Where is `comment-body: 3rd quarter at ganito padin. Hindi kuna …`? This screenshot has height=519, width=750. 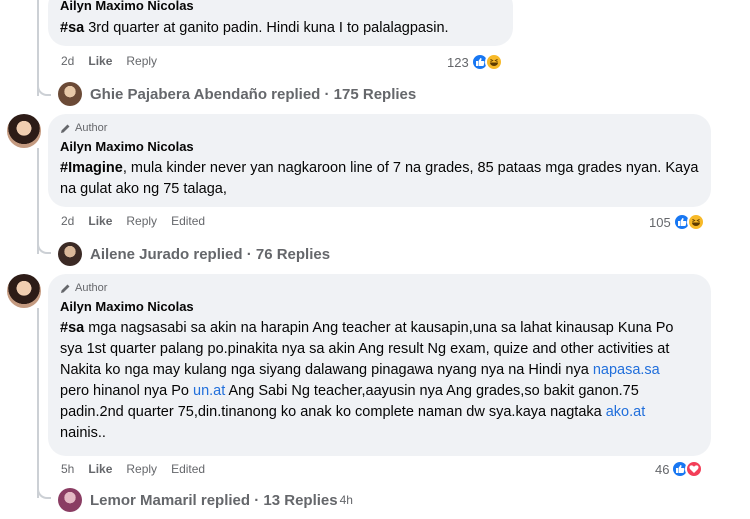 comment-body: 3rd quarter at ganito padin. Hindi kuna … is located at coordinates (266, 28).